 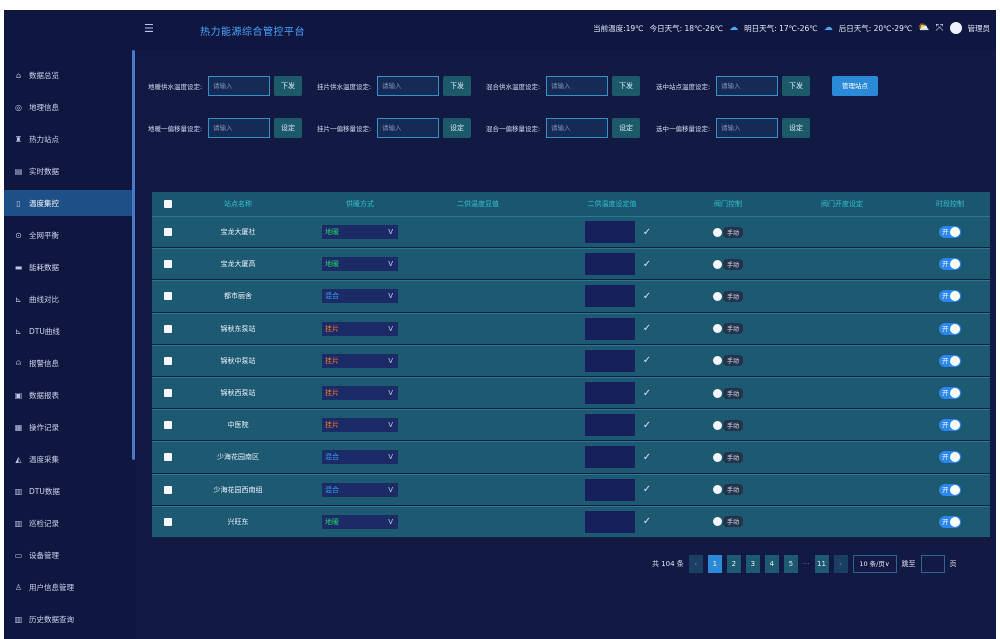 What do you see at coordinates (68, 171) in the screenshot?
I see `sidebar-item-3: ▤ 实时数据` at bounding box center [68, 171].